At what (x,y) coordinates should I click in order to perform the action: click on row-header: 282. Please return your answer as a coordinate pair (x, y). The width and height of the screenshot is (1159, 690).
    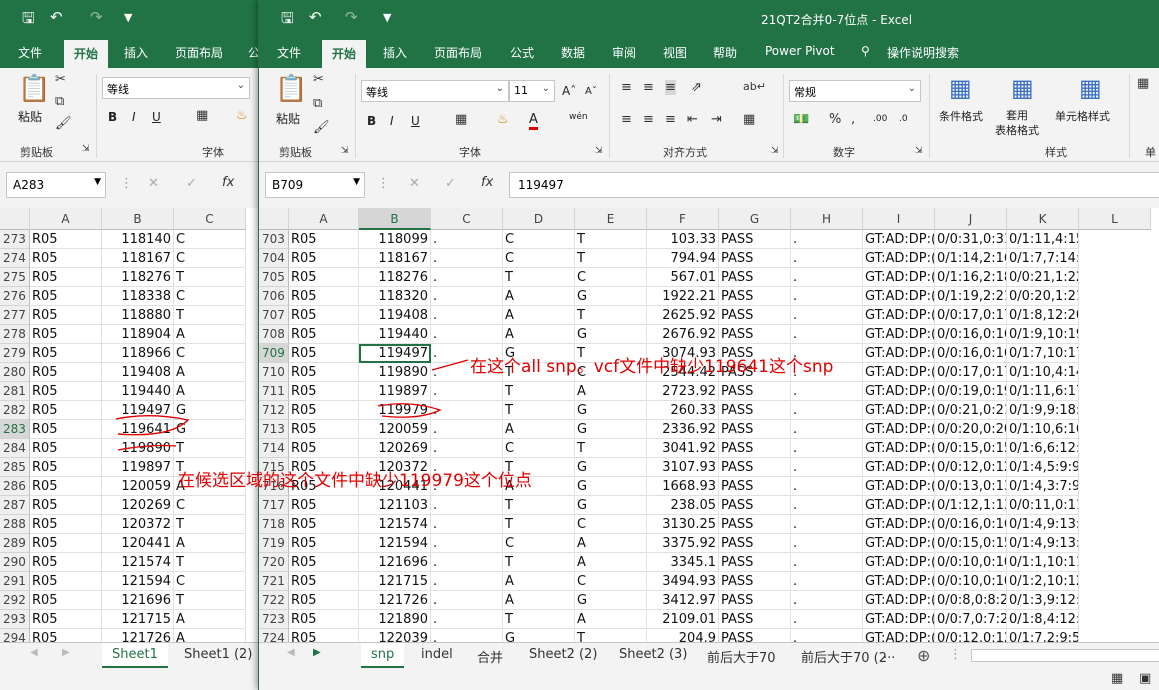
    Looking at the image, I should click on (15, 410).